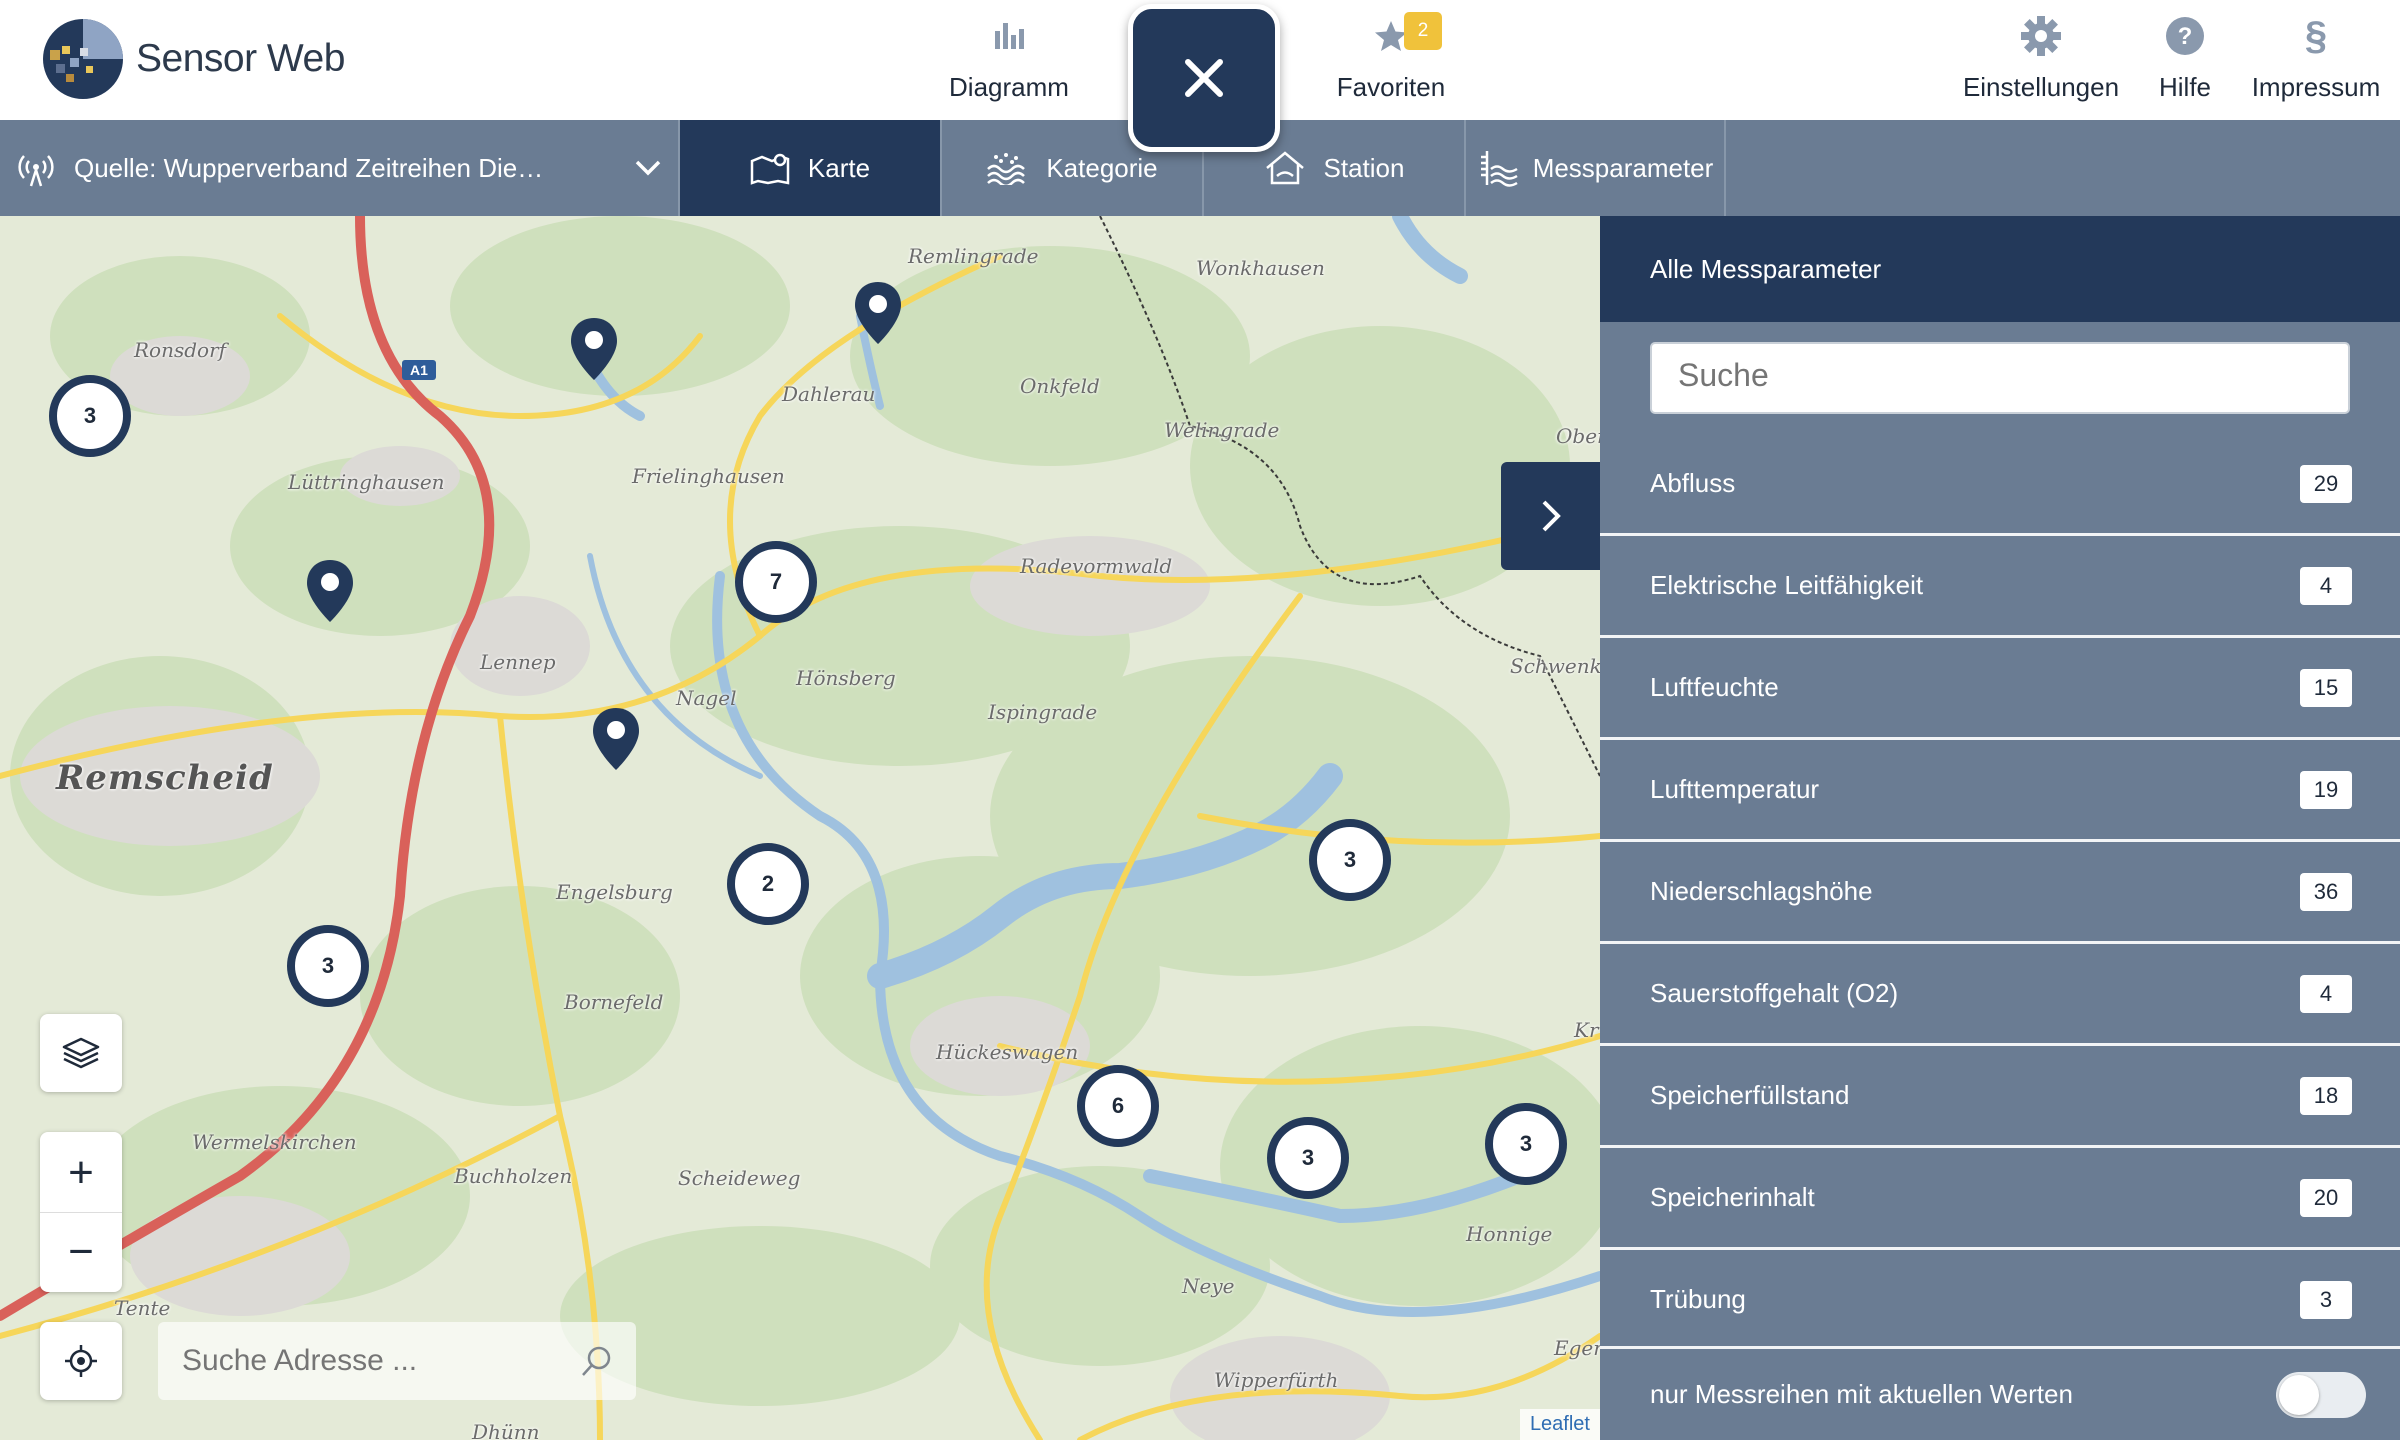 This screenshot has width=2400, height=1440. I want to click on place-label: Honnige, so click(1509, 1234).